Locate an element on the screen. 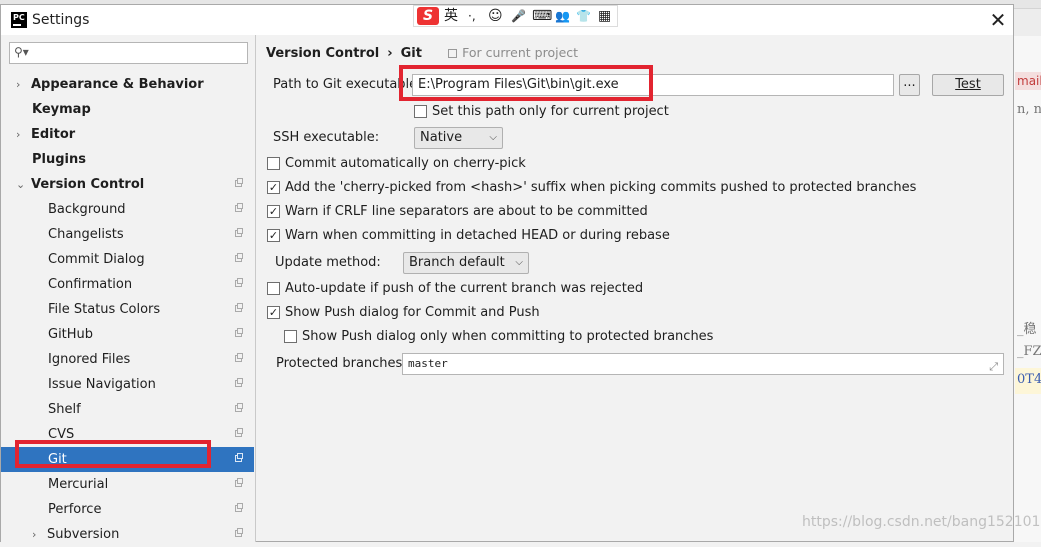 The height and width of the screenshot is (547, 1041). sidebar-item-background: Background is located at coordinates (127, 209).